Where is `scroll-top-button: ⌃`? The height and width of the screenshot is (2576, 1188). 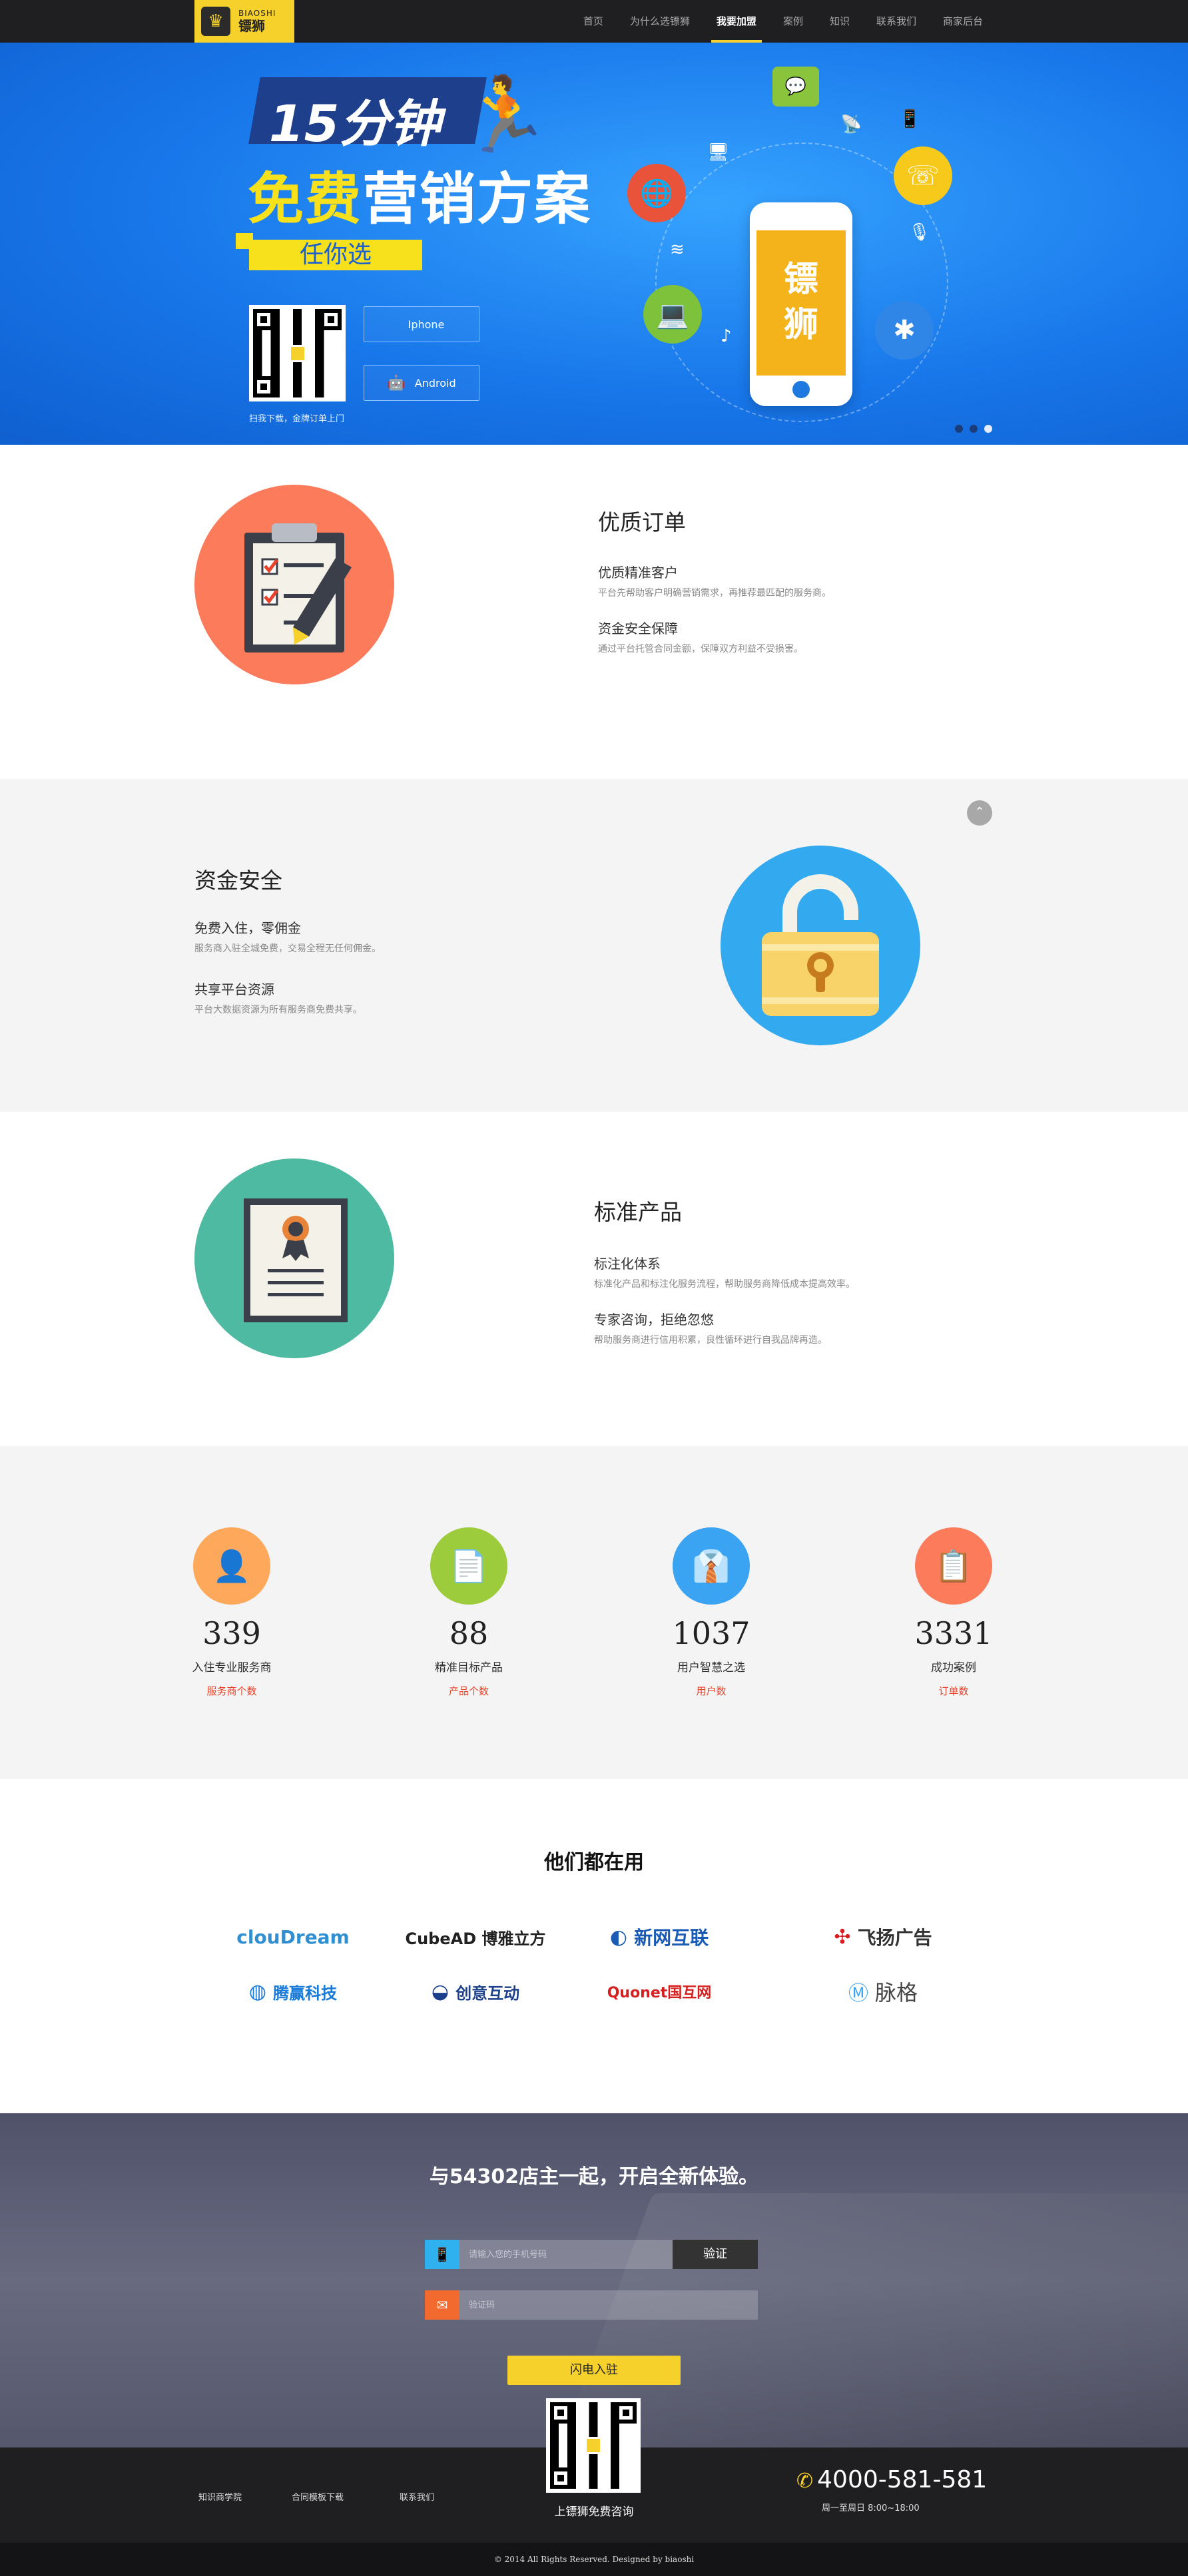 scroll-top-button: ⌃ is located at coordinates (979, 813).